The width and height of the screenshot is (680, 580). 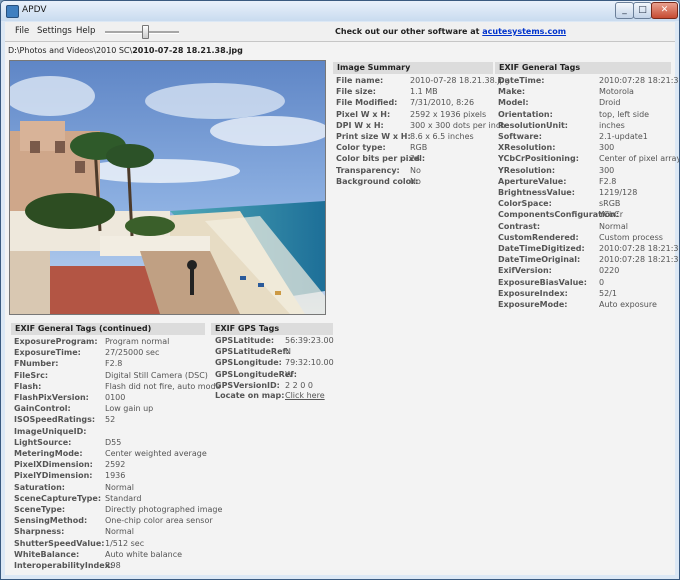 What do you see at coordinates (608, 293) in the screenshot?
I see `info-value: 52/1` at bounding box center [608, 293].